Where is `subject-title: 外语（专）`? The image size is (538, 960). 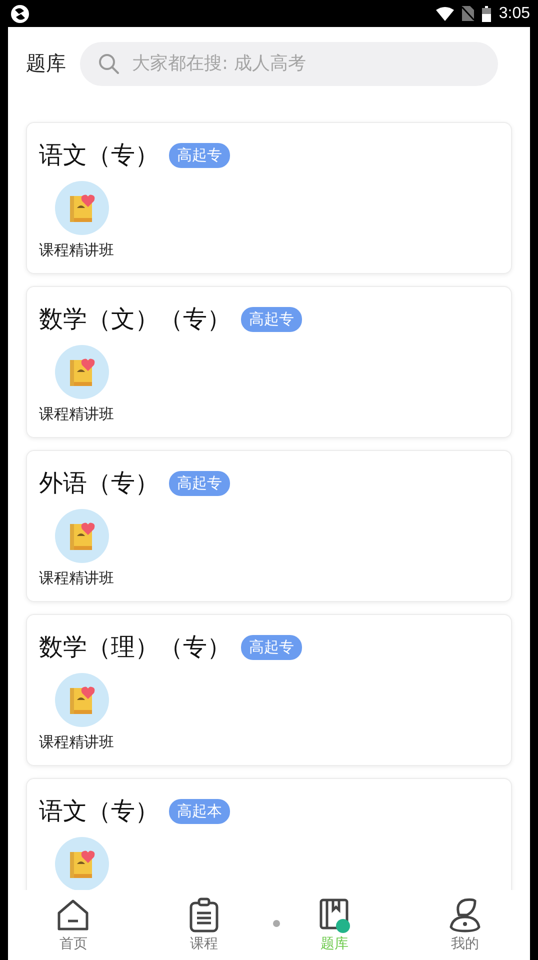
subject-title: 外语（专） is located at coordinates (99, 483).